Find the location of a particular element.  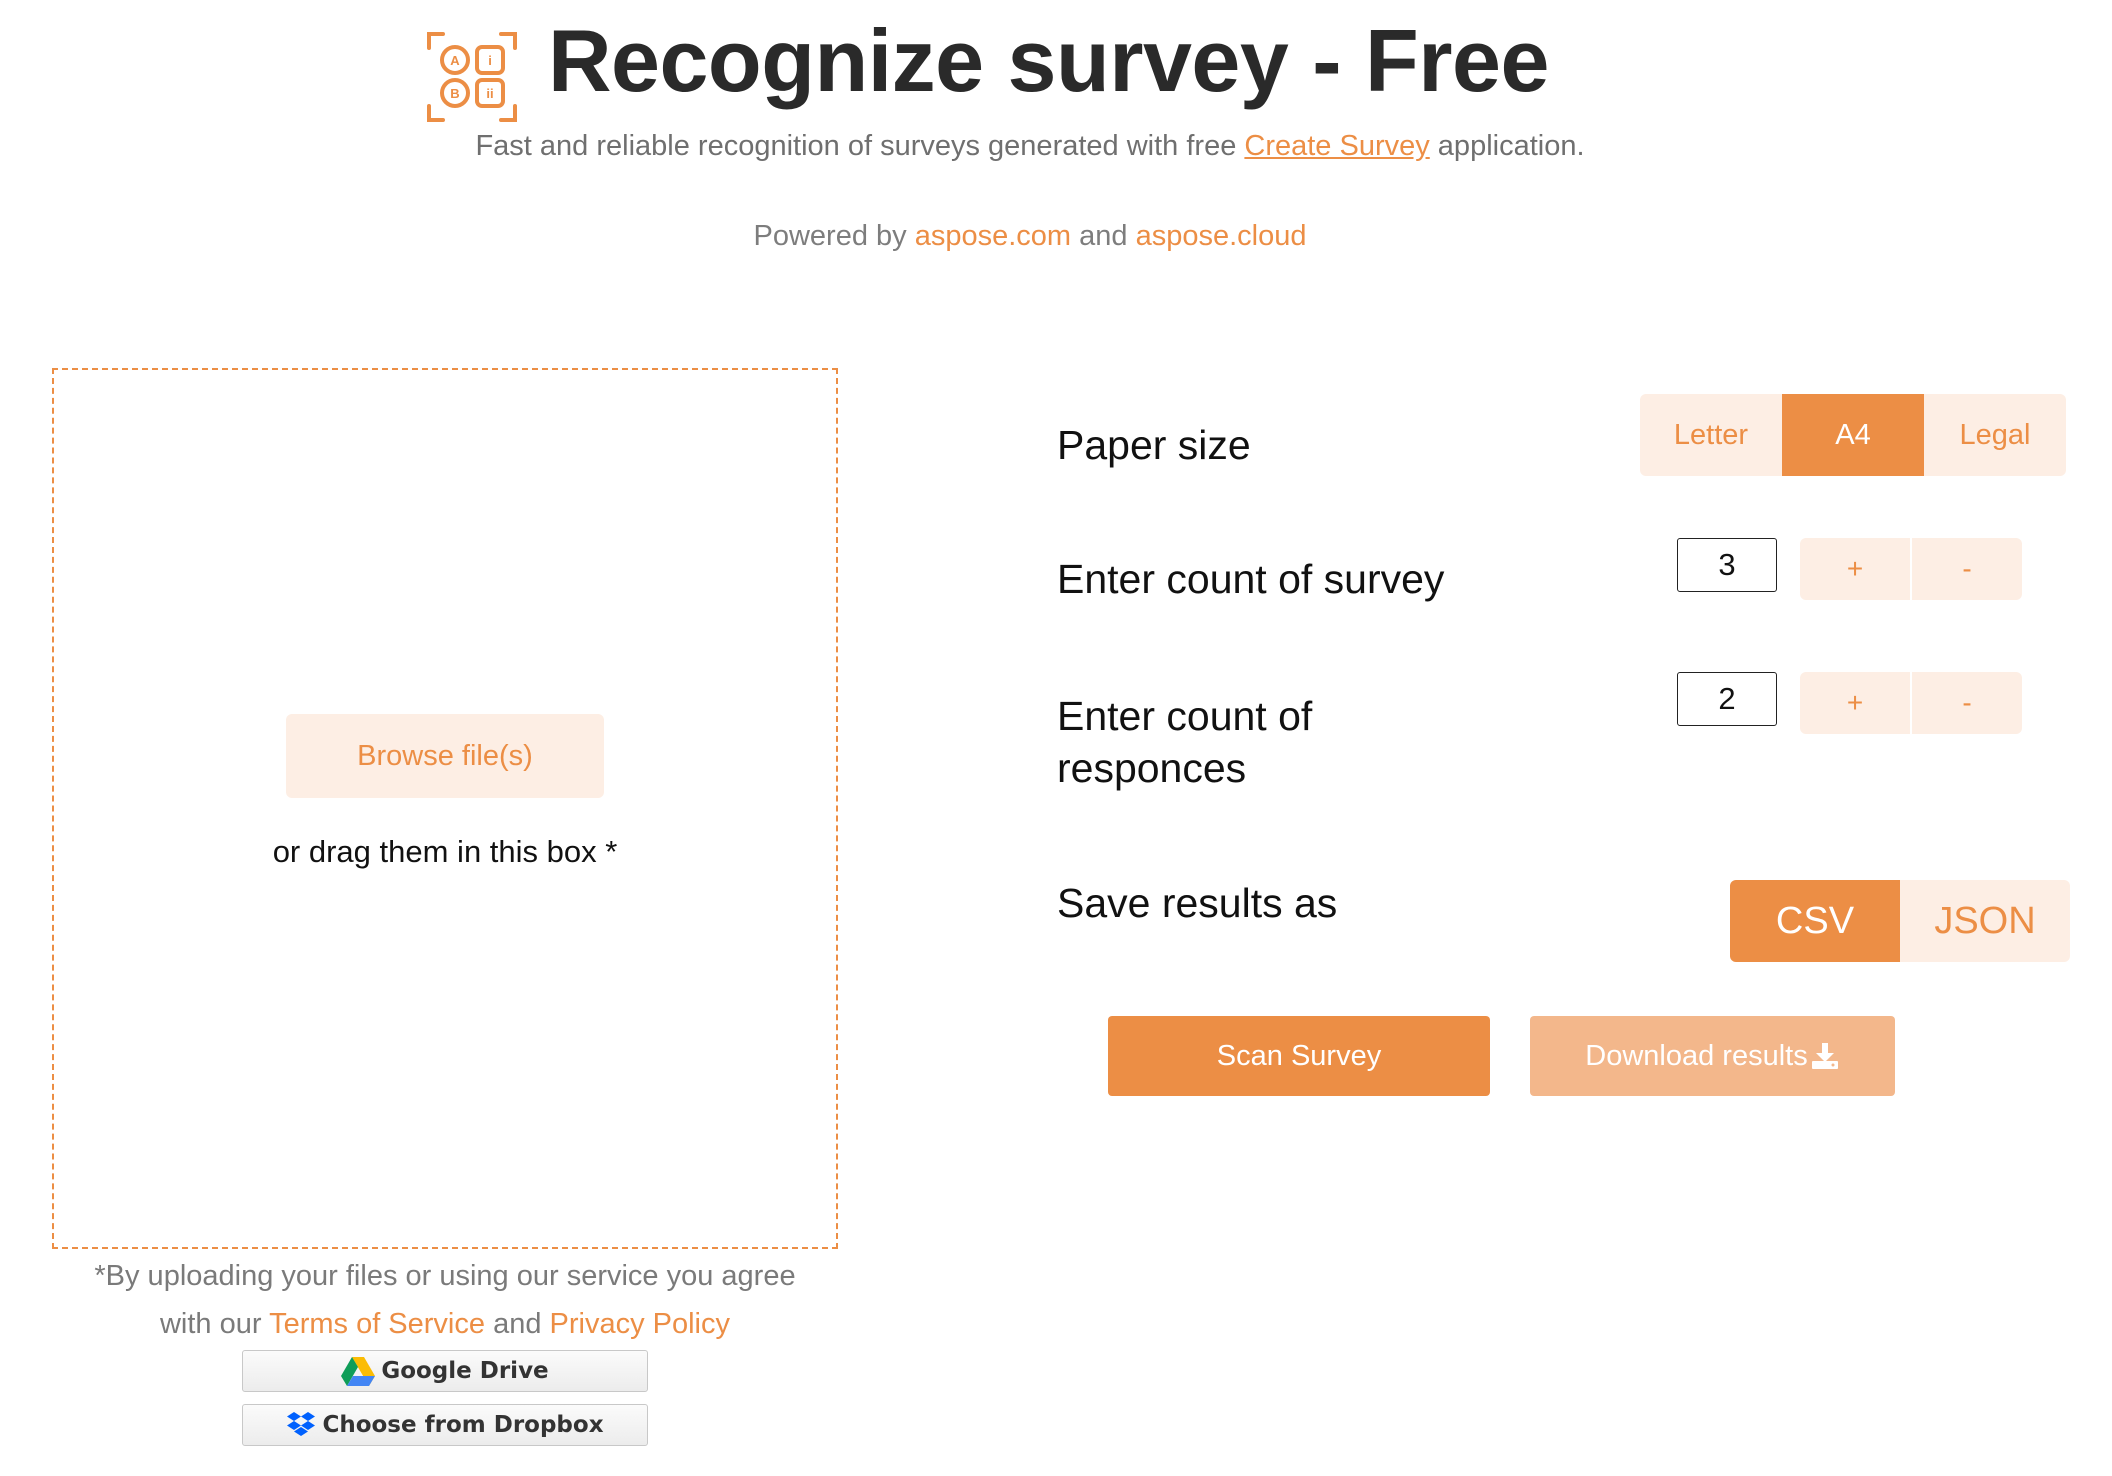

powered-mid: and is located at coordinates (1103, 236).